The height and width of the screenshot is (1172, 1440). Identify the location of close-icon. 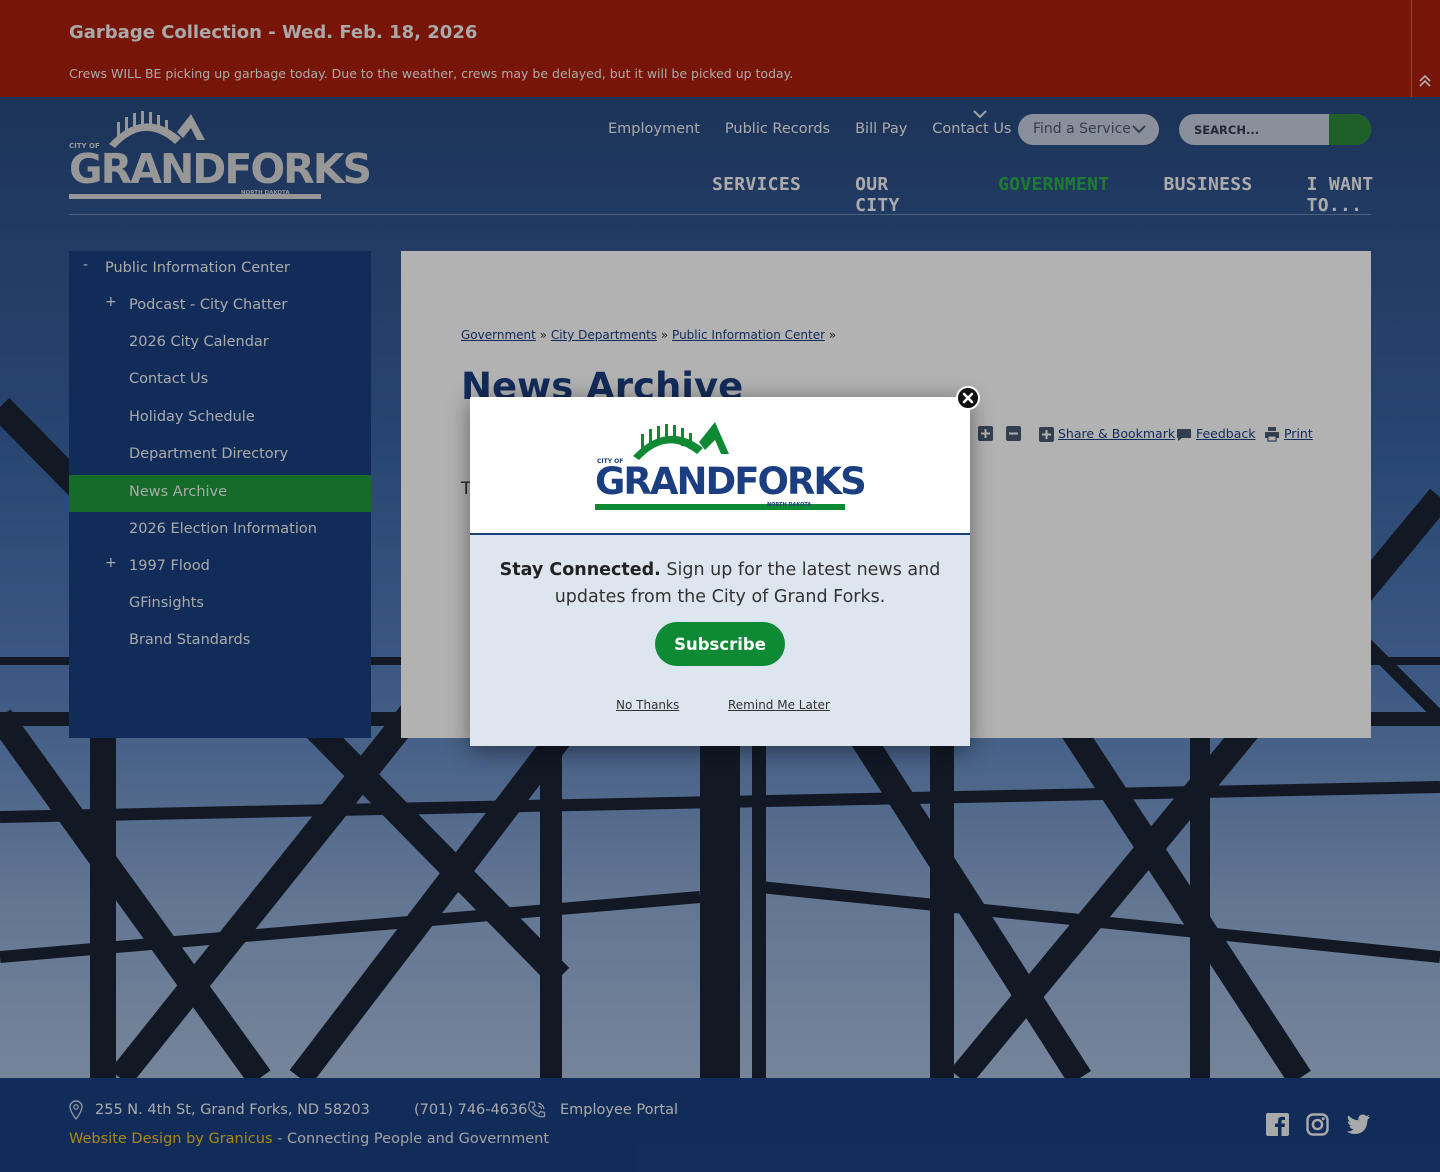
(968, 398).